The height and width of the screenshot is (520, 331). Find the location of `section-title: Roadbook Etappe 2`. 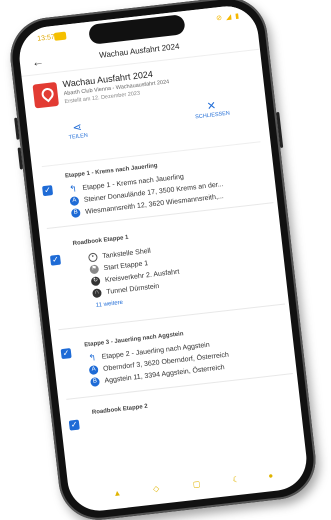

section-title: Roadbook Etappe 2 is located at coordinates (120, 410).